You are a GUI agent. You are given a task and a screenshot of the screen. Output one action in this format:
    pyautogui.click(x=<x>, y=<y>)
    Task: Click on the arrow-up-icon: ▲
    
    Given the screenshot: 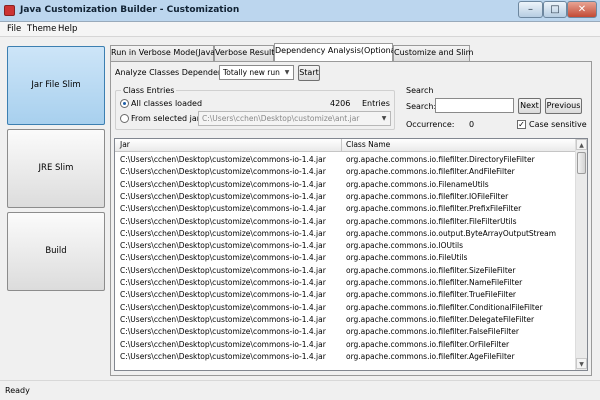 What is the action you would take?
    pyautogui.click(x=581, y=144)
    